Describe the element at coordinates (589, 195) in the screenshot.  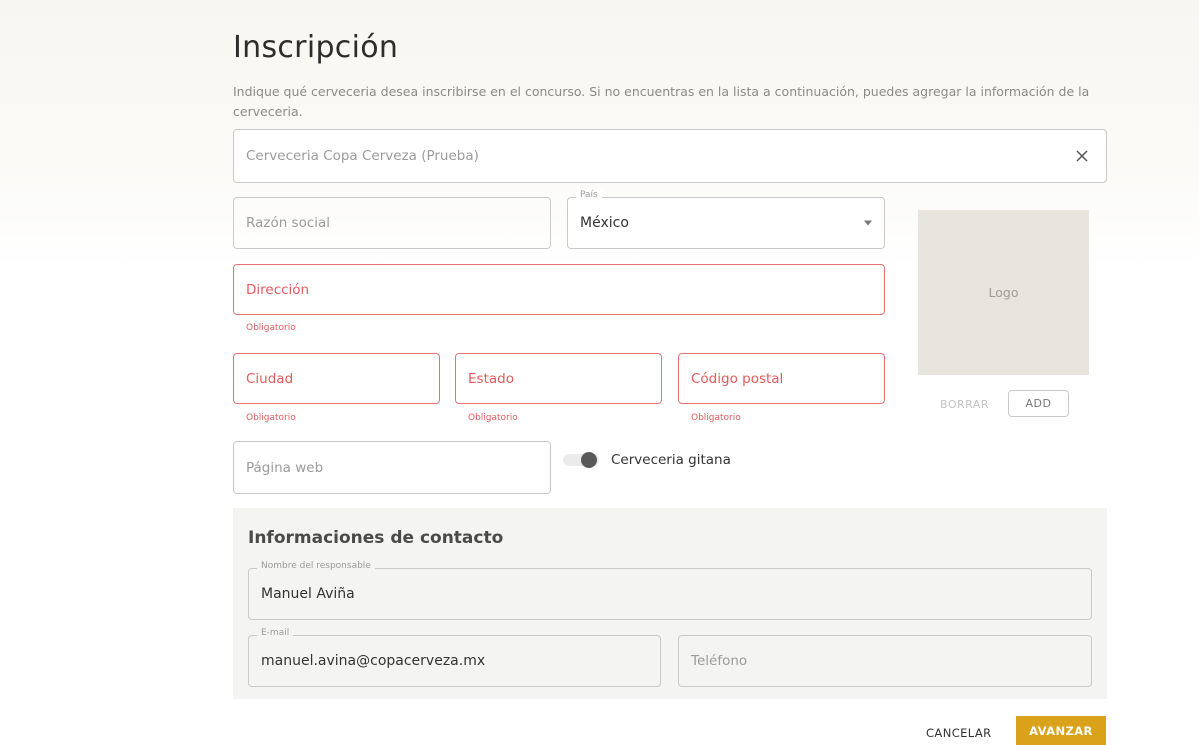
I see `country-legend: País` at that location.